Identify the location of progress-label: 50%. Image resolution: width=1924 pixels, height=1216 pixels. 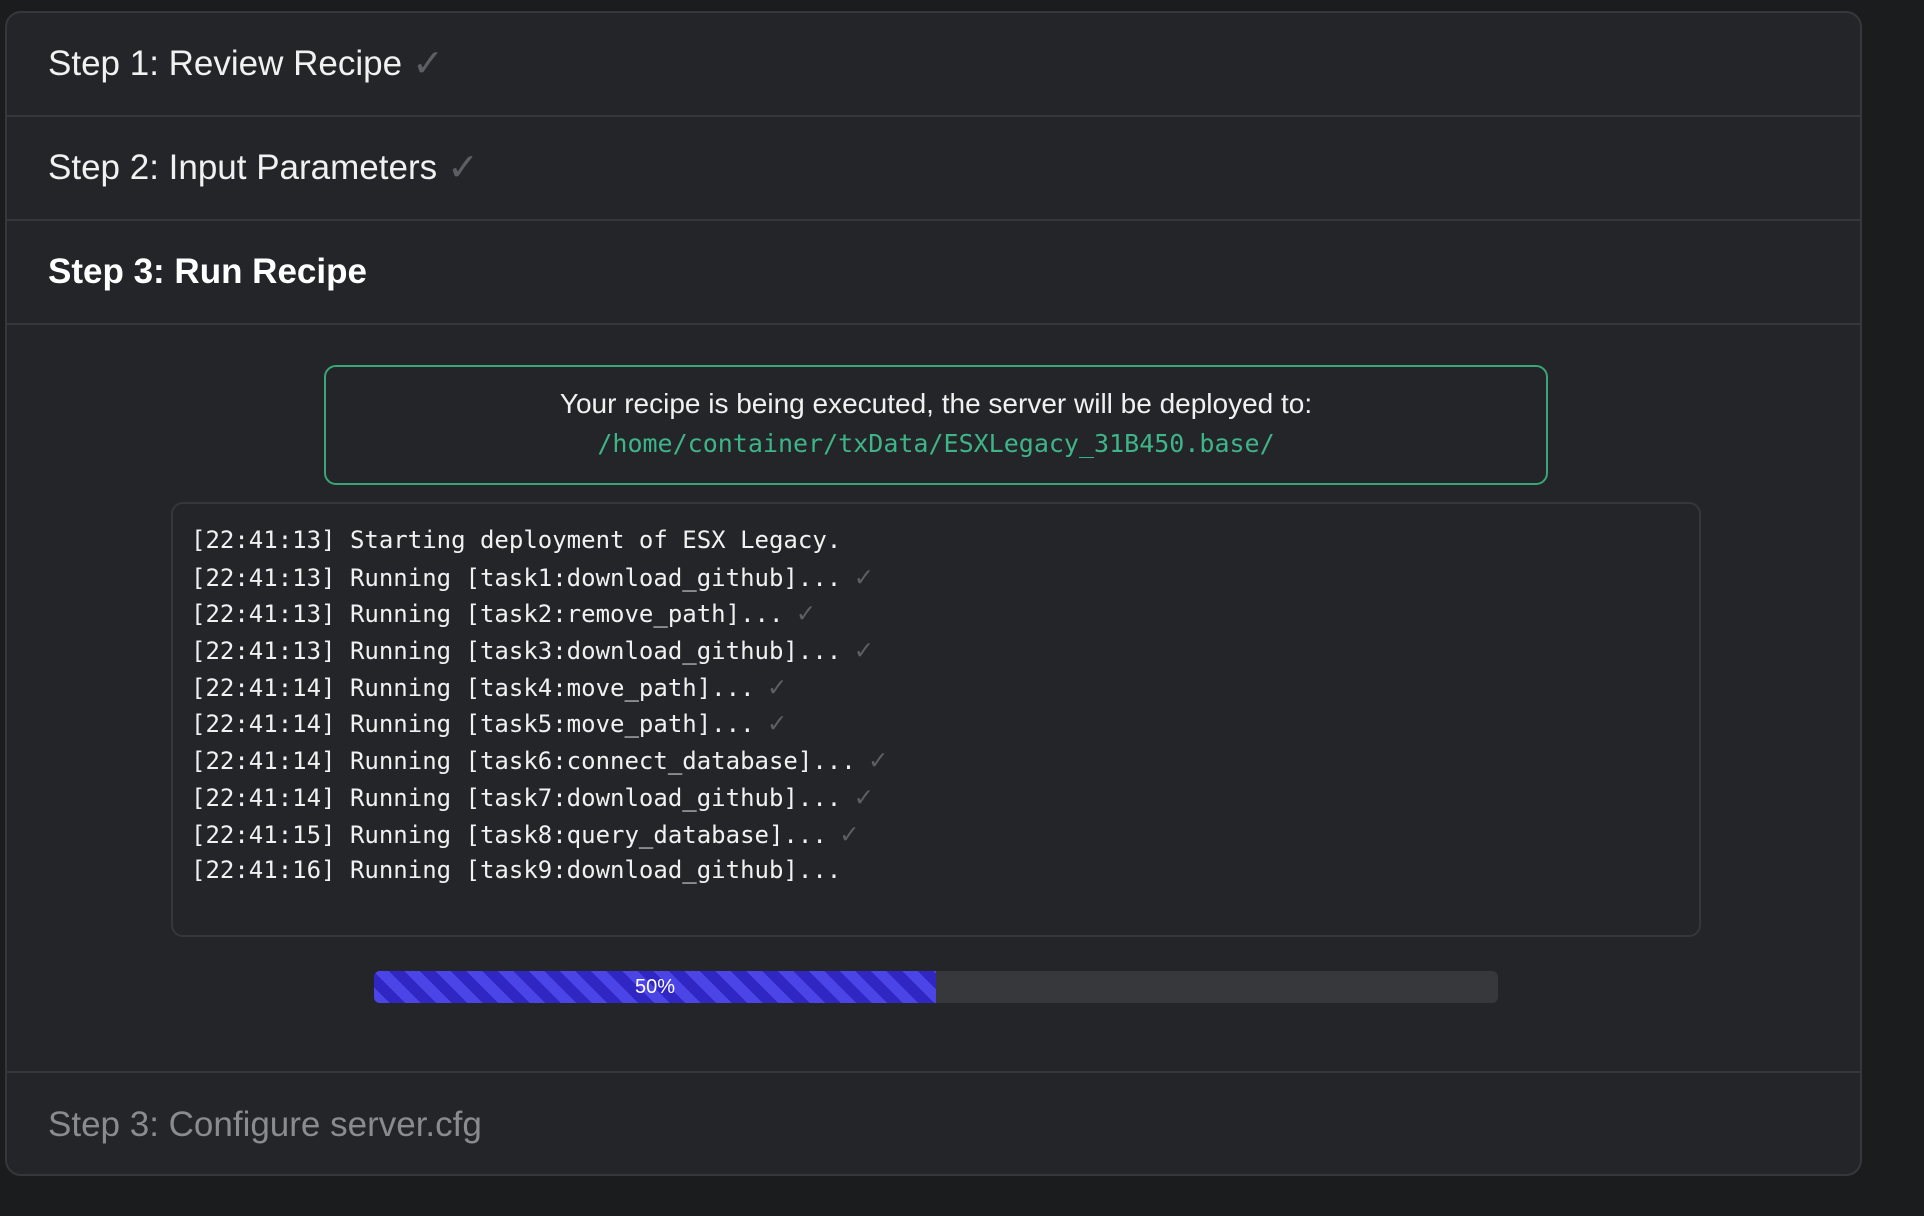
(655, 986).